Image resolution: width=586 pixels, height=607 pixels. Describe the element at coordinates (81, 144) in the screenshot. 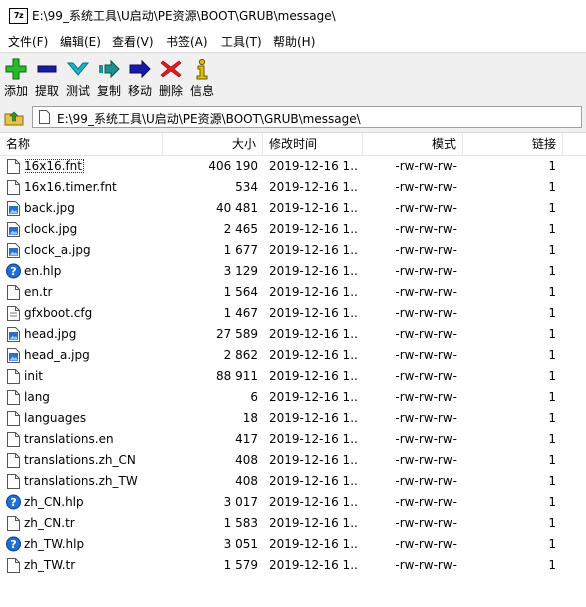

I see `column-name: 名称` at that location.